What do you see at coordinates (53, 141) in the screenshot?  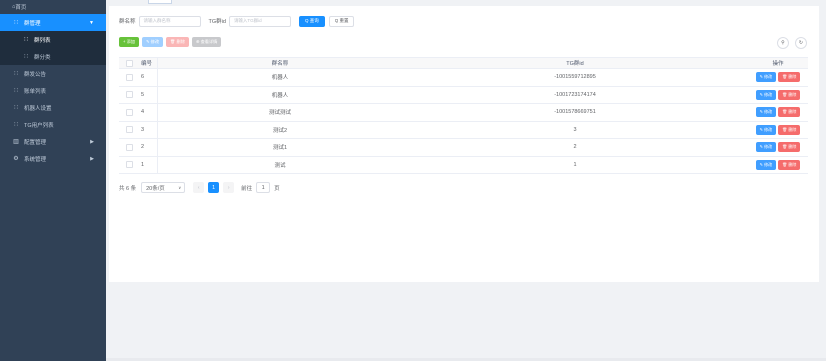 I see `sidebar-item: ▥ 配置管理 ▶` at bounding box center [53, 141].